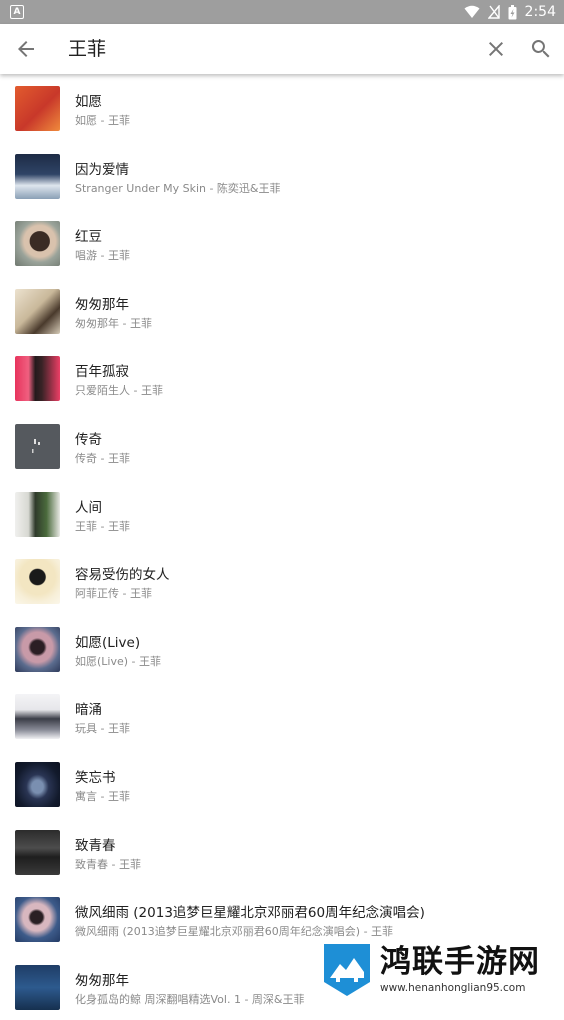  Describe the element at coordinates (102, 729) in the screenshot. I see `song-subtitle: 玩具 - 王菲` at that location.